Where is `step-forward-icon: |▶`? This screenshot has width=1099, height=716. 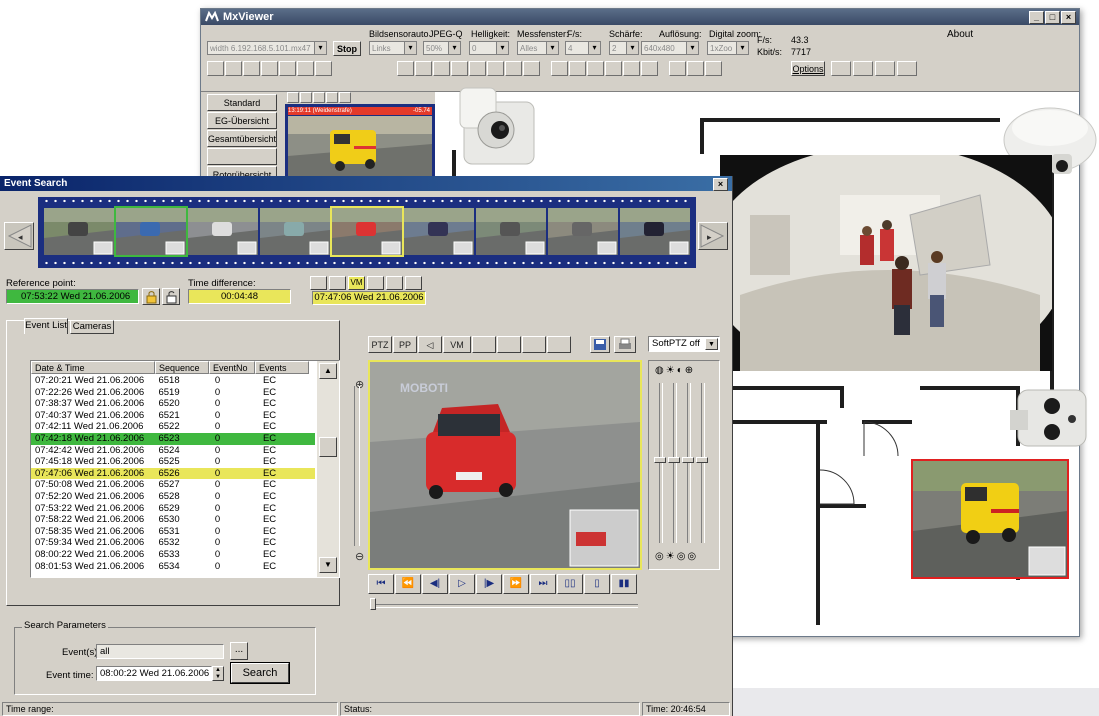 step-forward-icon: |▶ is located at coordinates (489, 584).